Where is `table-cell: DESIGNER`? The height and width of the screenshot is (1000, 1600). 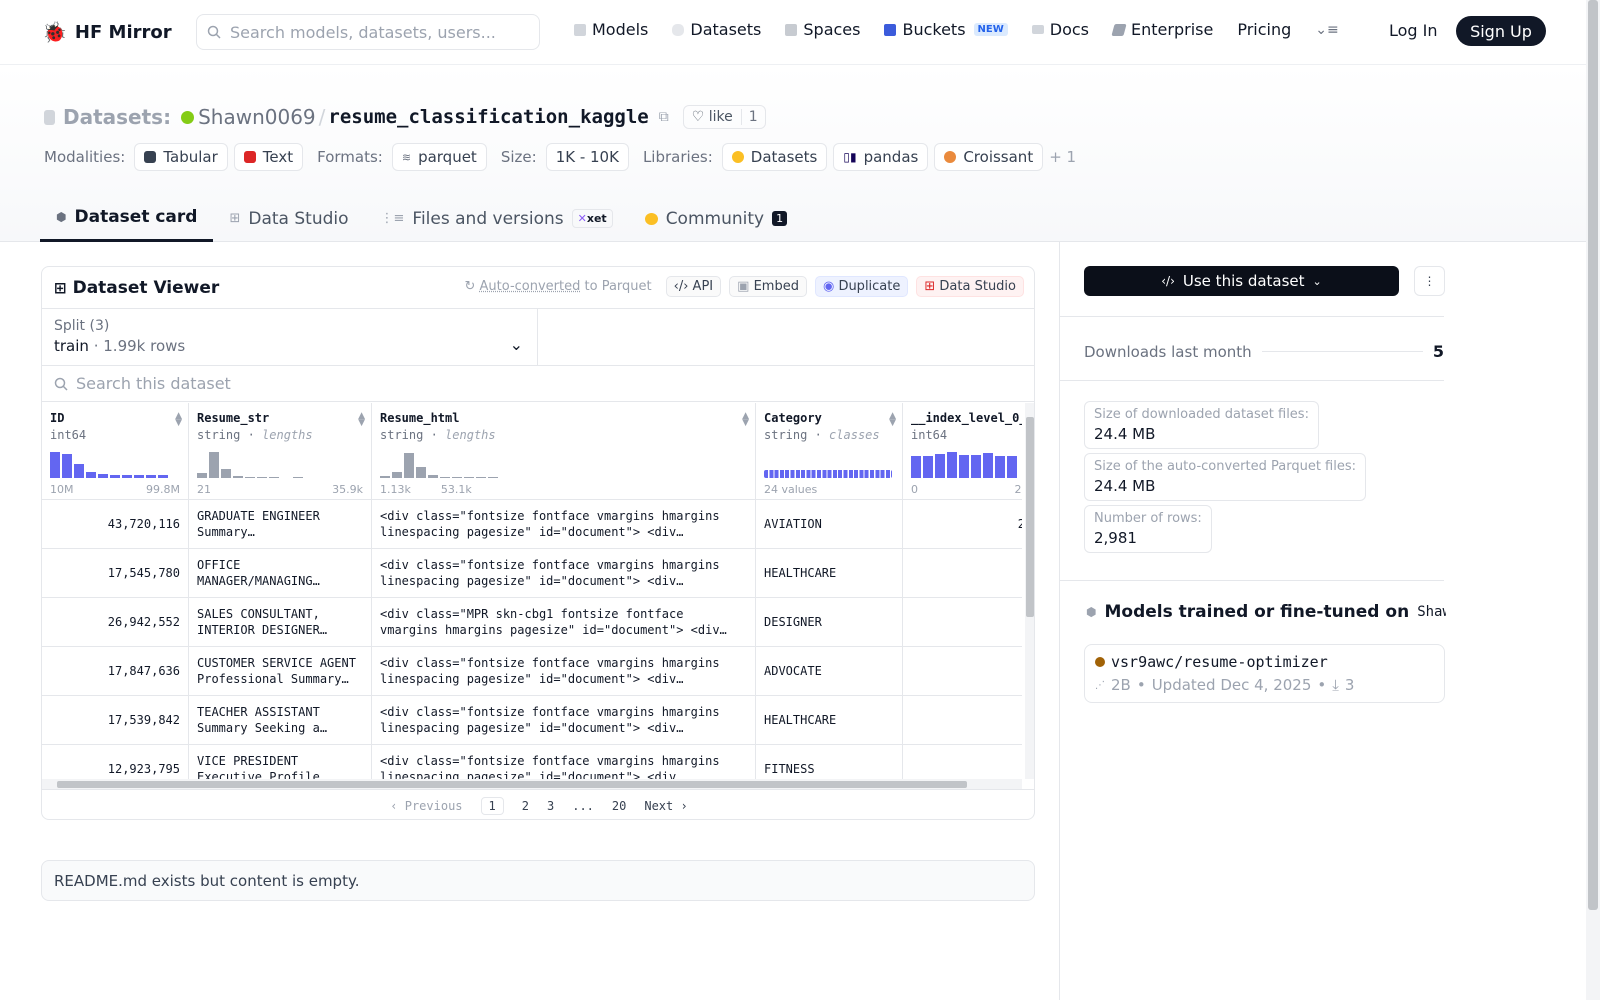
table-cell: DESIGNER is located at coordinates (829, 622).